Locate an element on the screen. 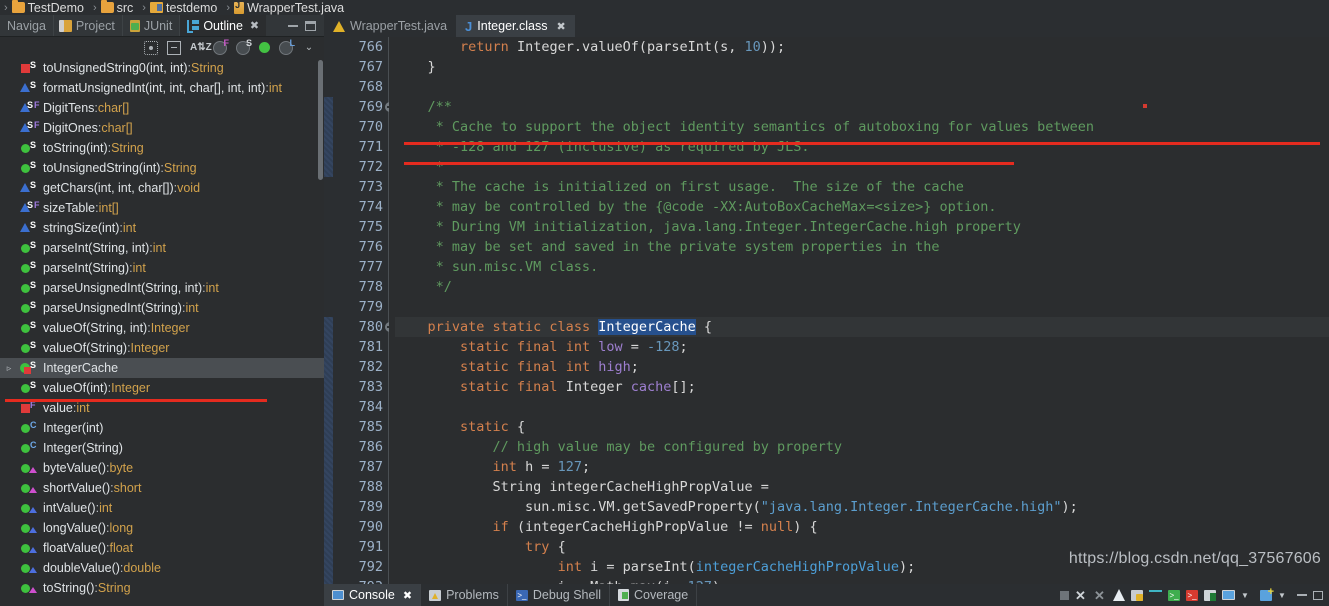 The image size is (1329, 606). outline-item: byteValue() : byte is located at coordinates (162, 468).